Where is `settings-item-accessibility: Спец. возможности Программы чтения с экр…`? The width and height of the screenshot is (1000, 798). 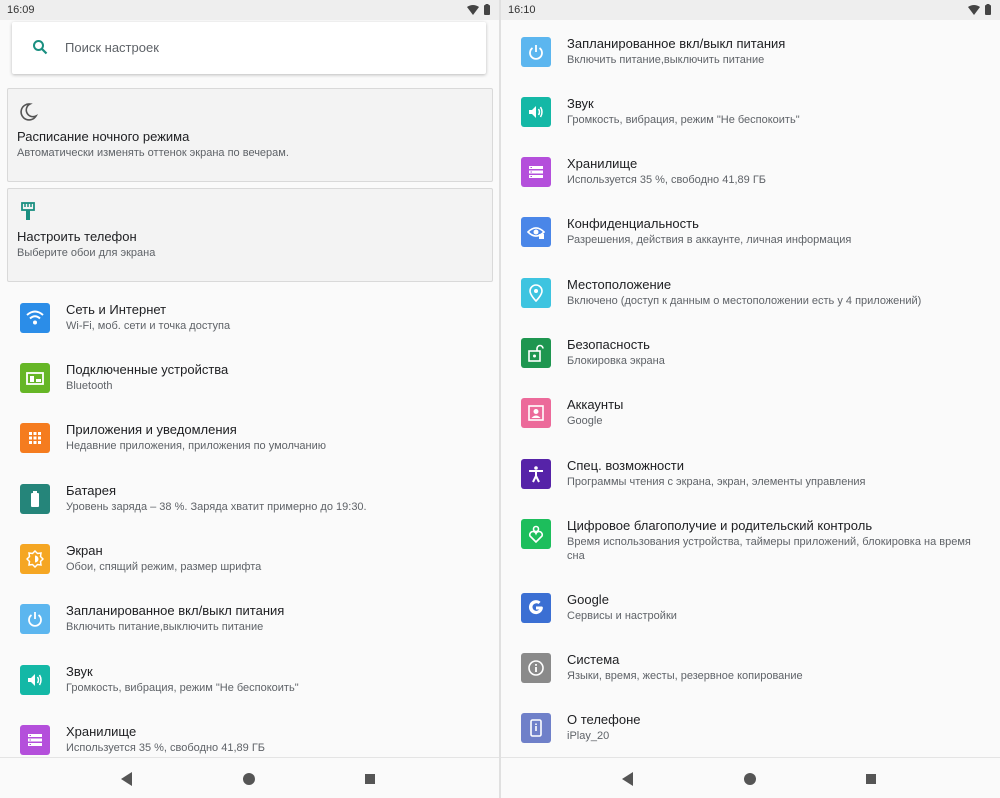
settings-item-accessibility: Спец. возможности Программы чтения с экр… is located at coordinates (750, 488).